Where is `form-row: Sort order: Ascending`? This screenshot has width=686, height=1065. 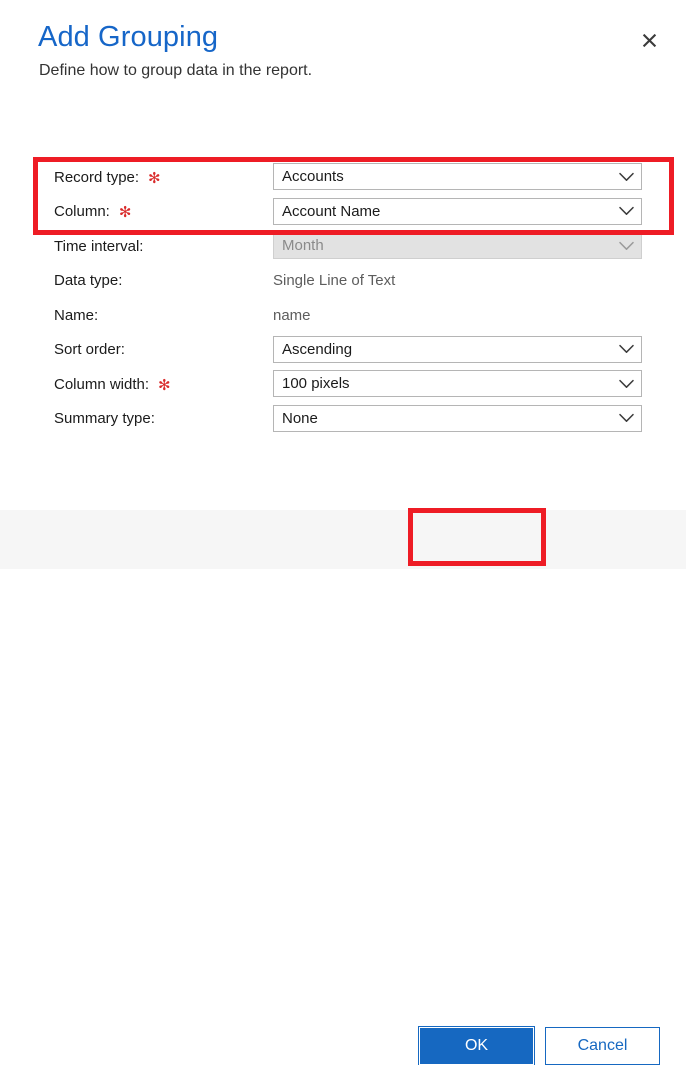
form-row: Sort order: Ascending is located at coordinates (343, 350).